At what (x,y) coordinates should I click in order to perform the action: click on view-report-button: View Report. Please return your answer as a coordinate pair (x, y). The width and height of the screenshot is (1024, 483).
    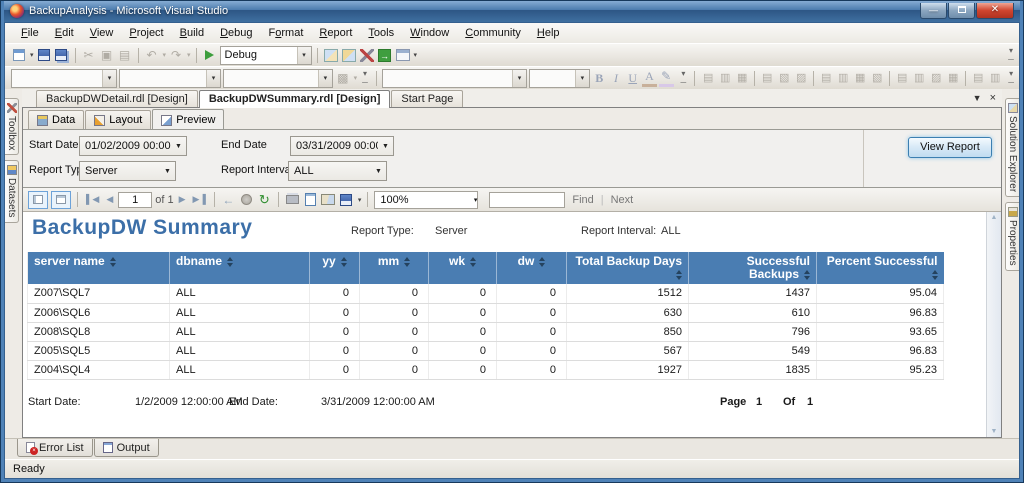
    Looking at the image, I should click on (950, 147).